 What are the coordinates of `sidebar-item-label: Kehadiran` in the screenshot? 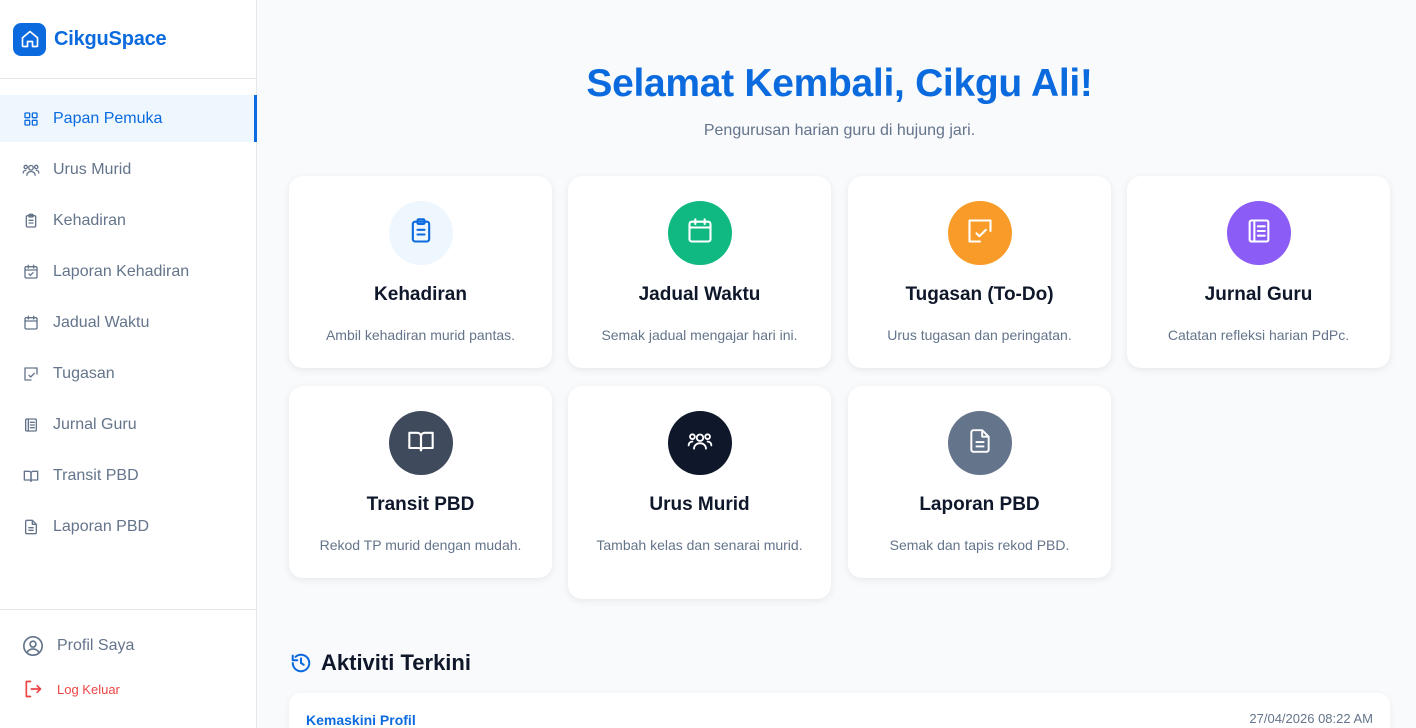 It's located at (89, 220).